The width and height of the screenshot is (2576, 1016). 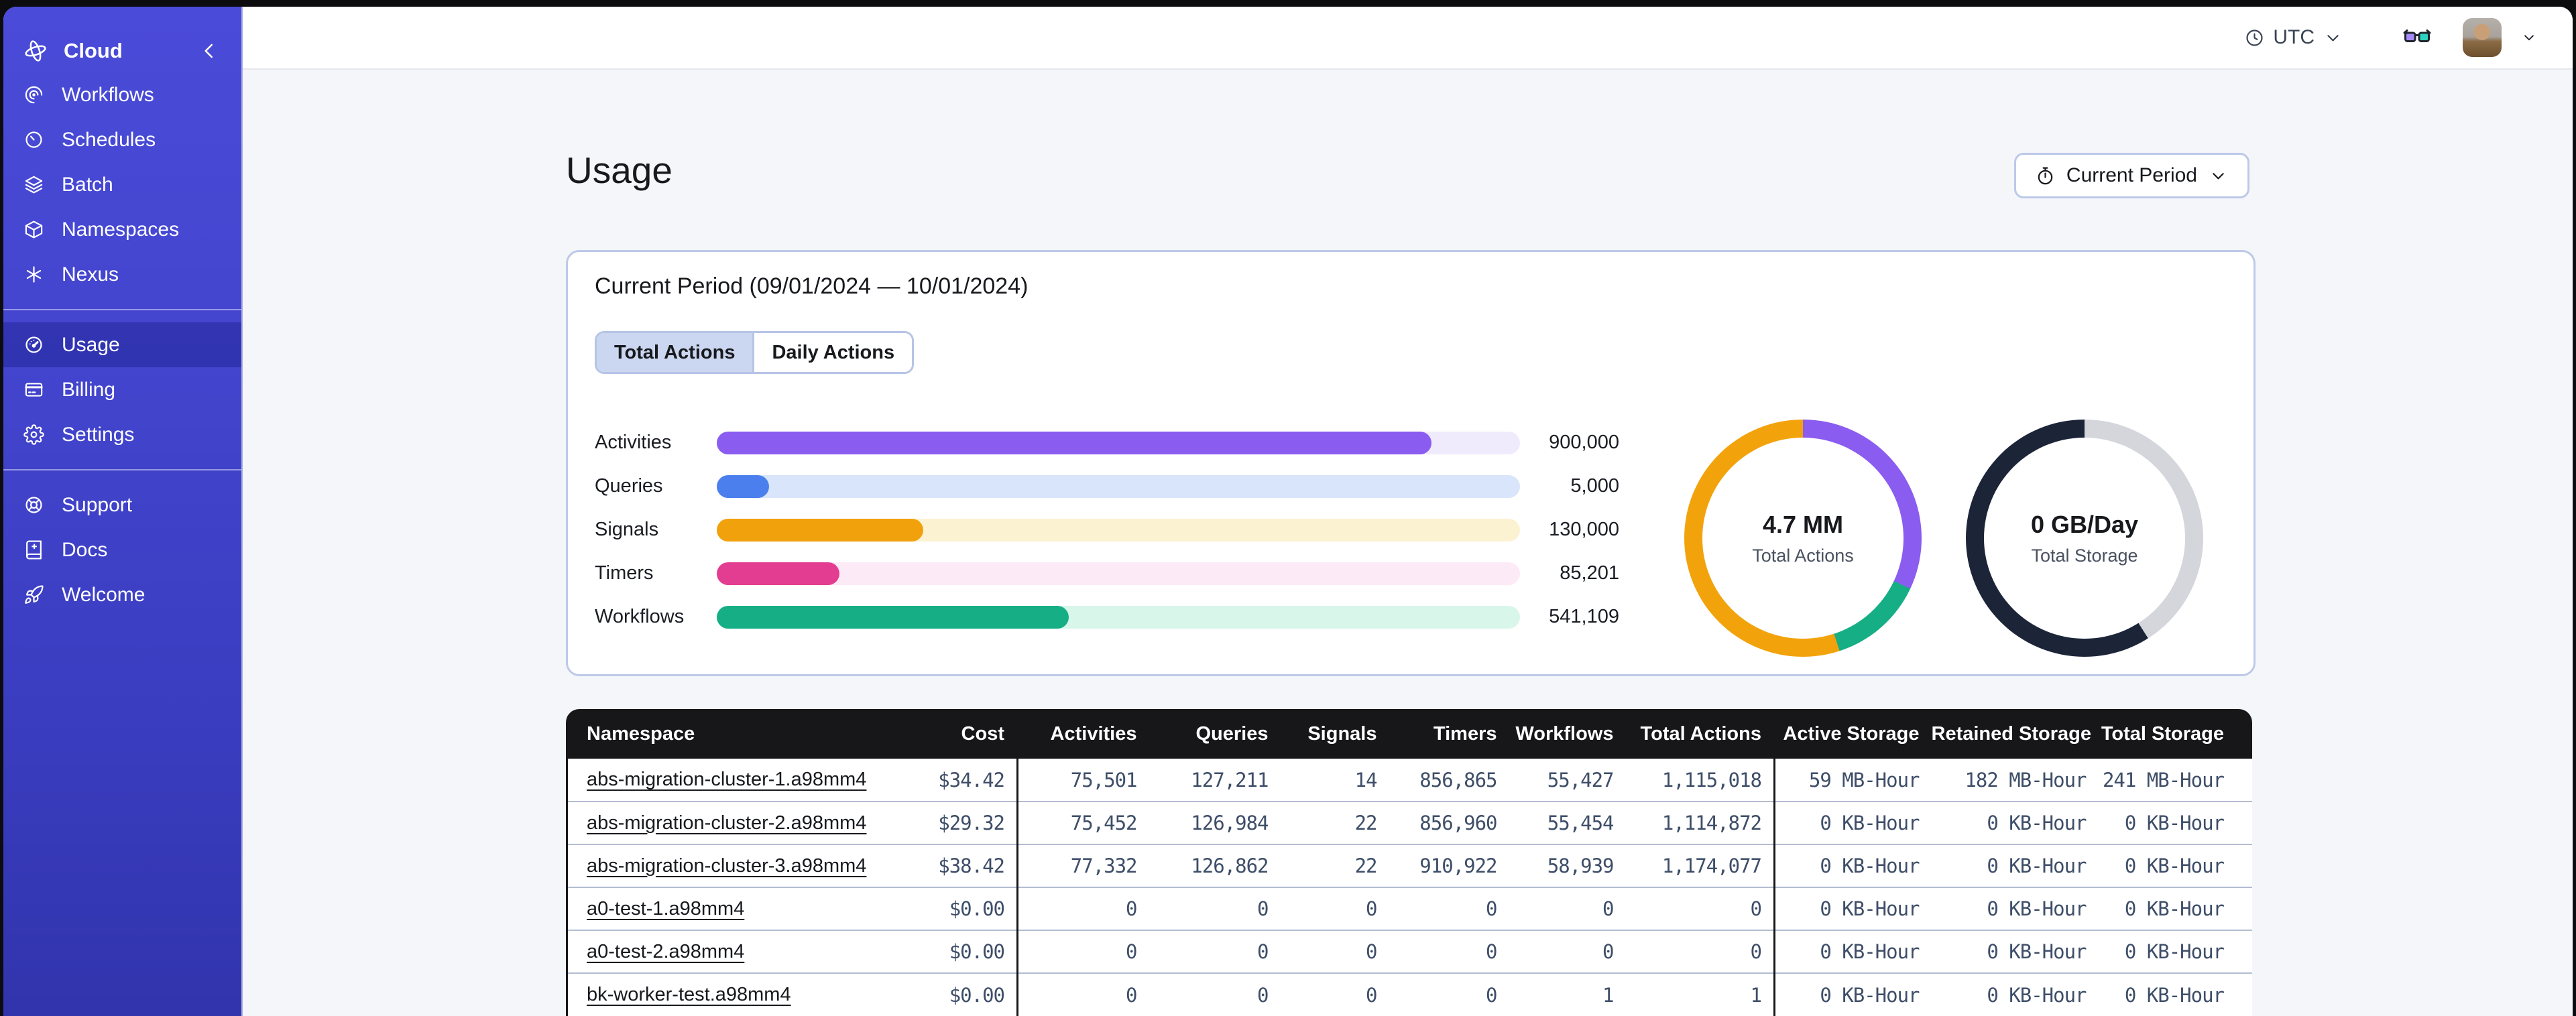 I want to click on period-selector-button: Current Period, so click(x=2131, y=176).